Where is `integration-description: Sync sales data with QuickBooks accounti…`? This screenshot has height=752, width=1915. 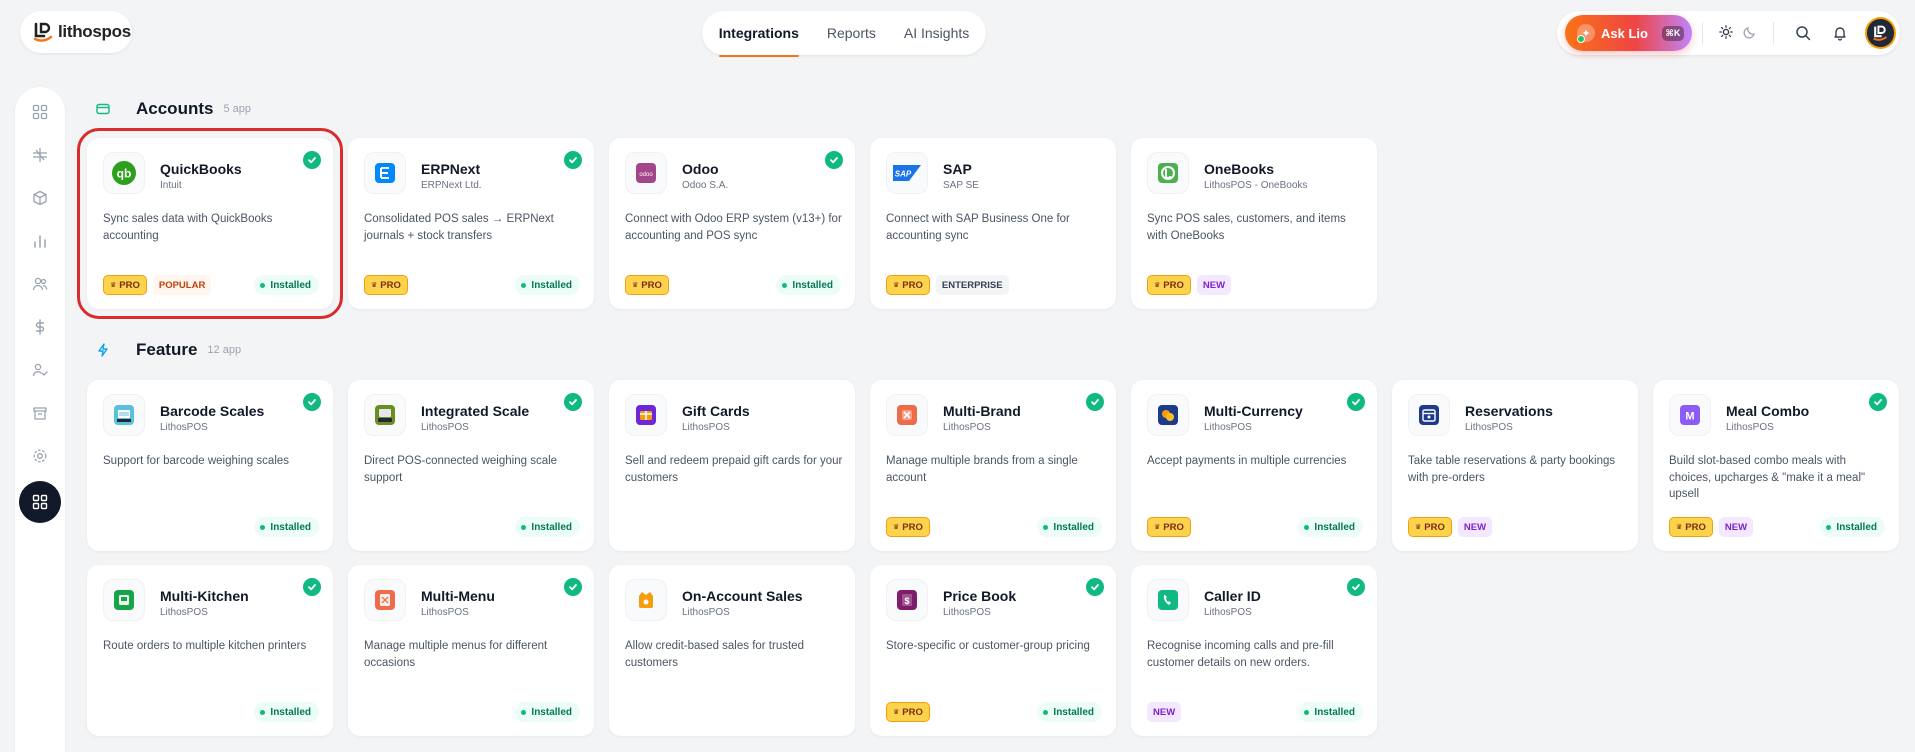 integration-description: Sync sales data with QuickBooks accounti… is located at coordinates (188, 227).